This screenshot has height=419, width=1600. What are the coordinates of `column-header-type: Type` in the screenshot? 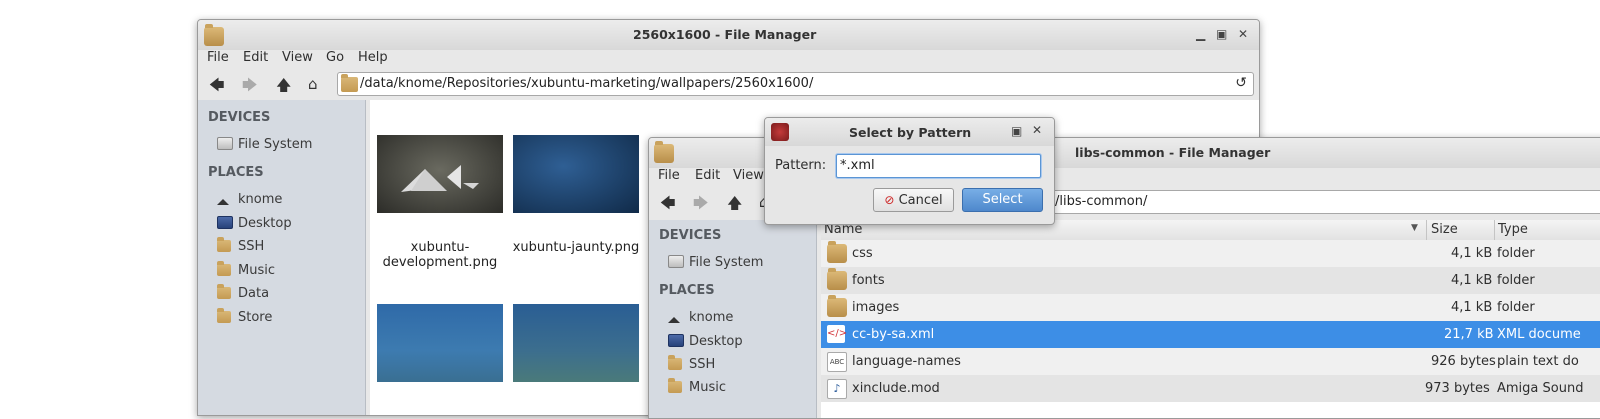 It's located at (1513, 229).